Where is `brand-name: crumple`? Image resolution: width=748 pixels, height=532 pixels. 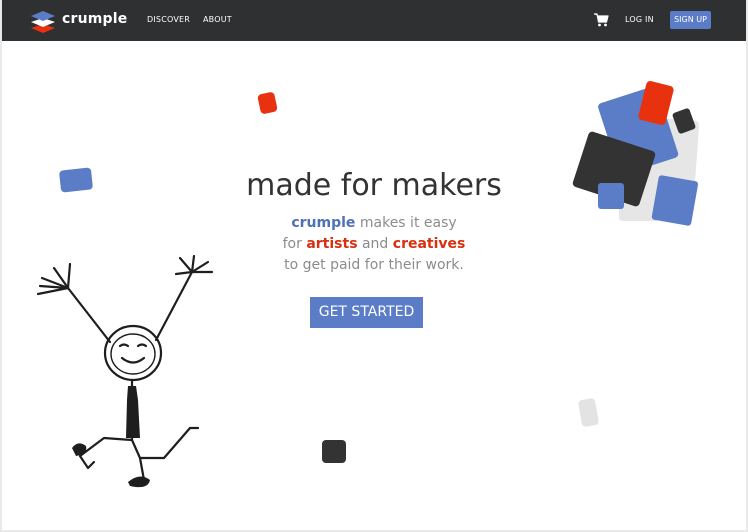
brand-name: crumple is located at coordinates (94, 19).